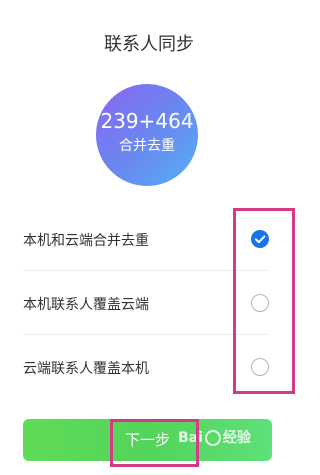 The width and height of the screenshot is (320, 475). I want to click on option-local-overwrite-cloud: 本机联系人覆盖云端, so click(149, 304).